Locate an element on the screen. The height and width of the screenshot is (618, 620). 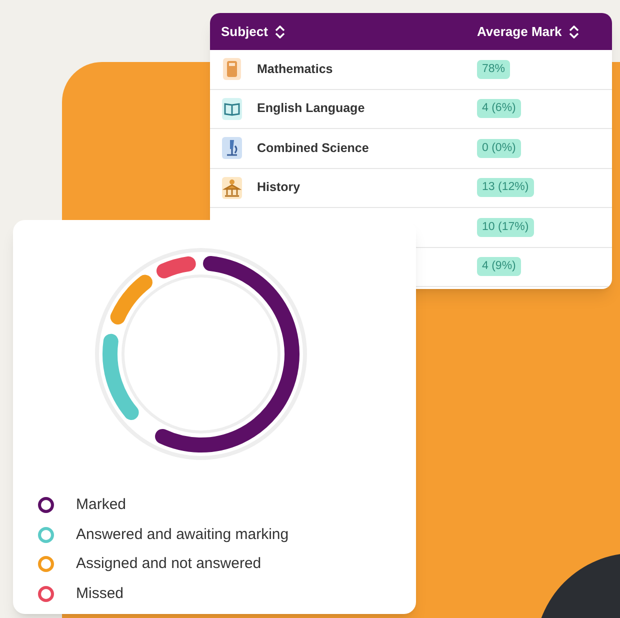
legend-label: Assigned and not answered is located at coordinates (169, 564).